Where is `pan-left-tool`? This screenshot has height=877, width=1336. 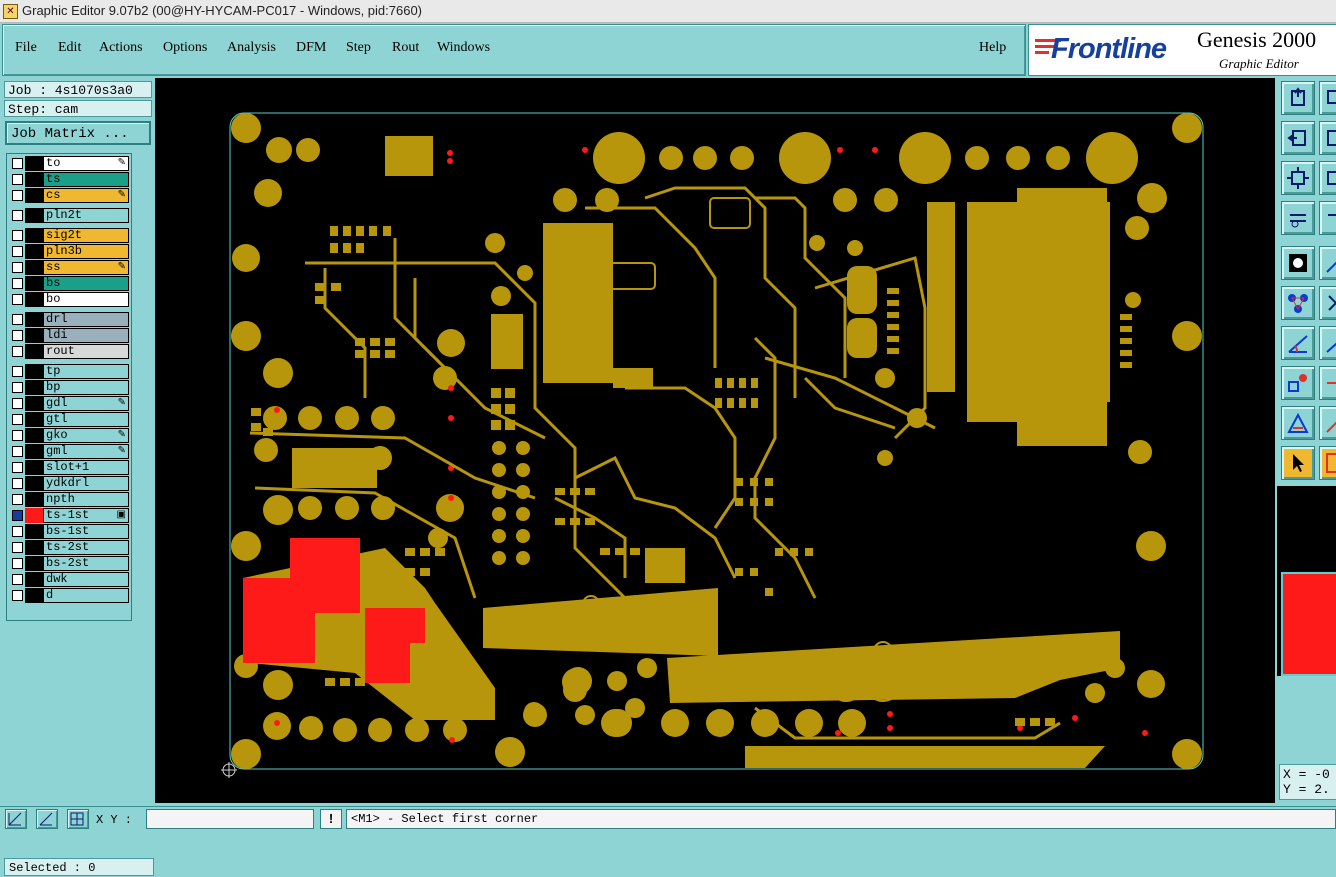
pan-left-tool is located at coordinates (1298, 138).